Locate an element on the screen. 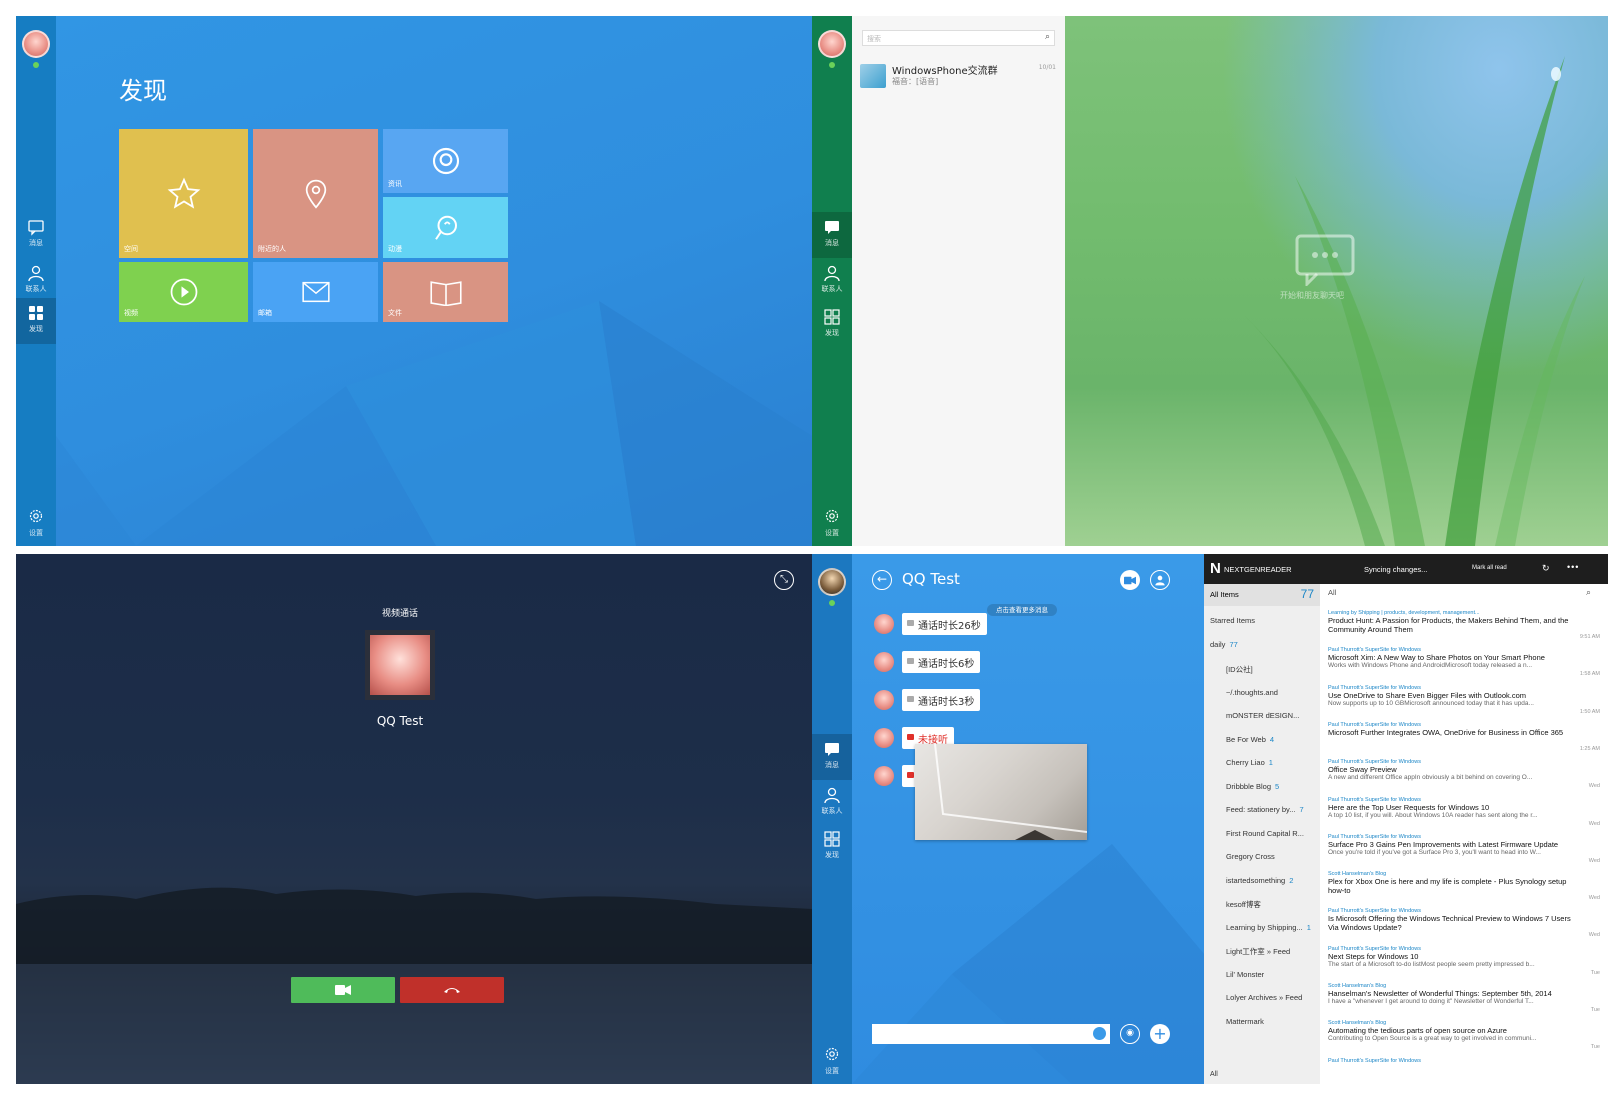 The width and height of the screenshot is (1624, 1102). gear-icon is located at coordinates (832, 1054).